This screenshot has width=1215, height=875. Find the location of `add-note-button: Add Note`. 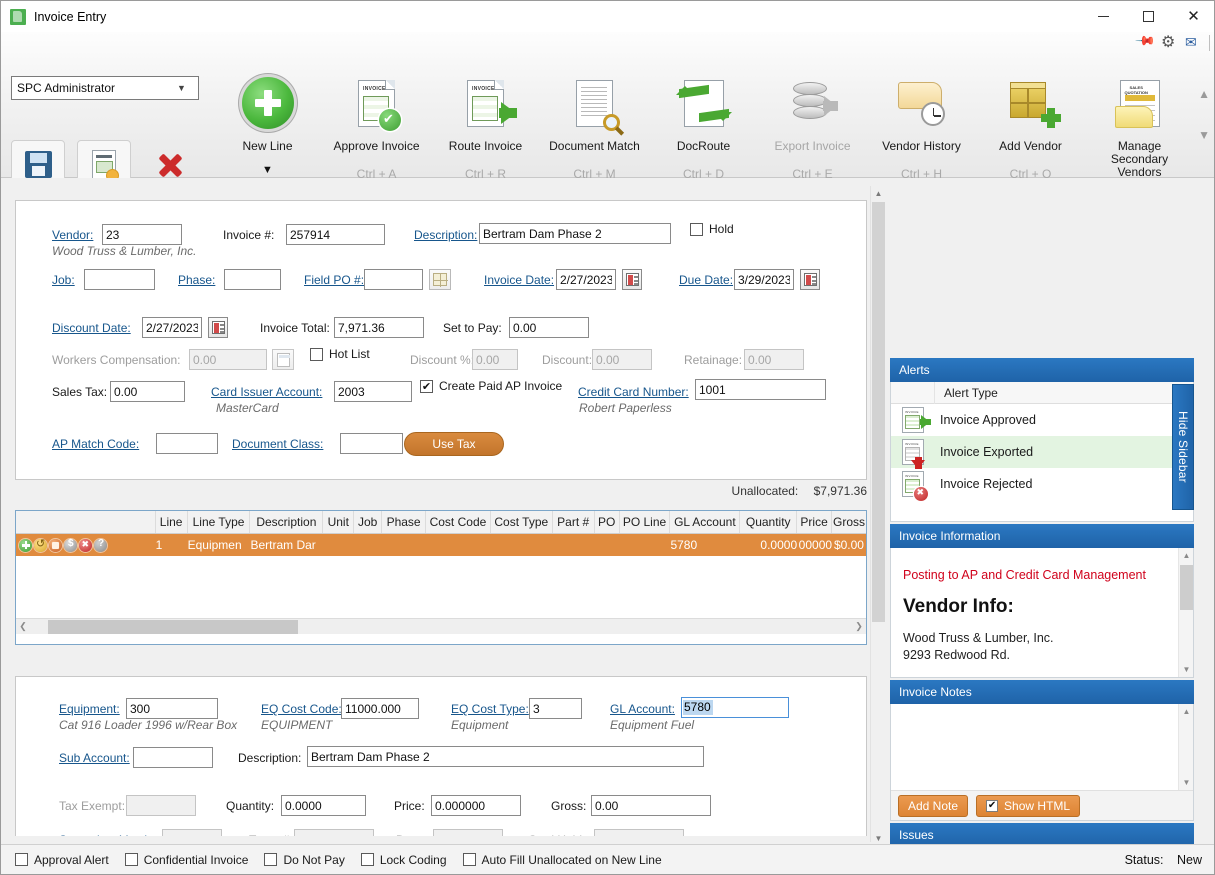

add-note-button: Add Note is located at coordinates (933, 805).